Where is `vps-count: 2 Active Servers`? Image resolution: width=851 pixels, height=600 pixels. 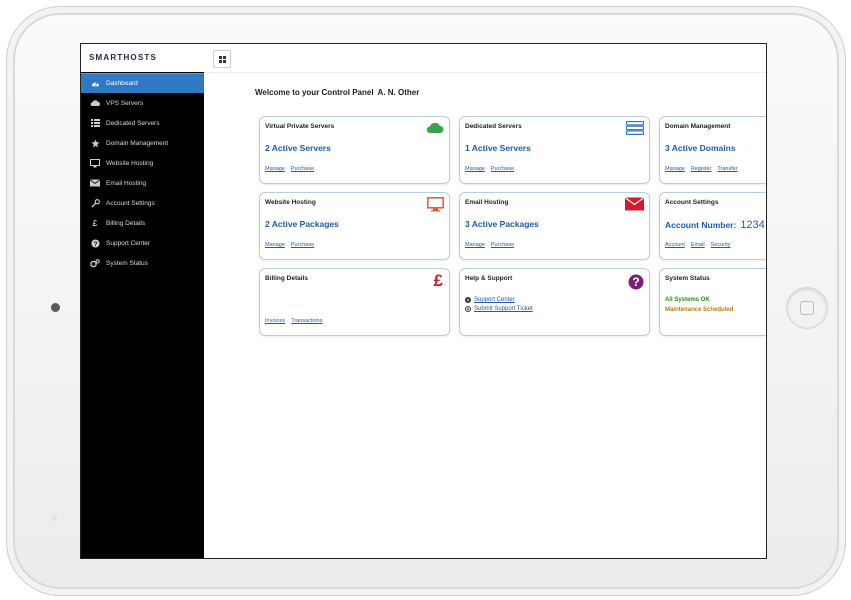
vps-count: 2 Active Servers is located at coordinates (298, 148).